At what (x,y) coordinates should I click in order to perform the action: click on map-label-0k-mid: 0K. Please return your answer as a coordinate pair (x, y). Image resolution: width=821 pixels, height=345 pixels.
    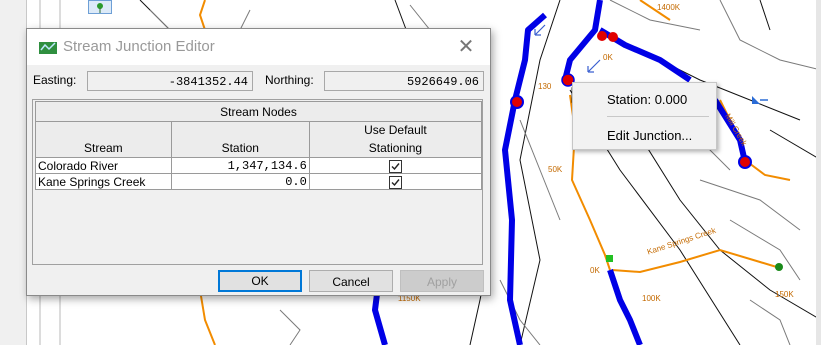
    Looking at the image, I should click on (595, 270).